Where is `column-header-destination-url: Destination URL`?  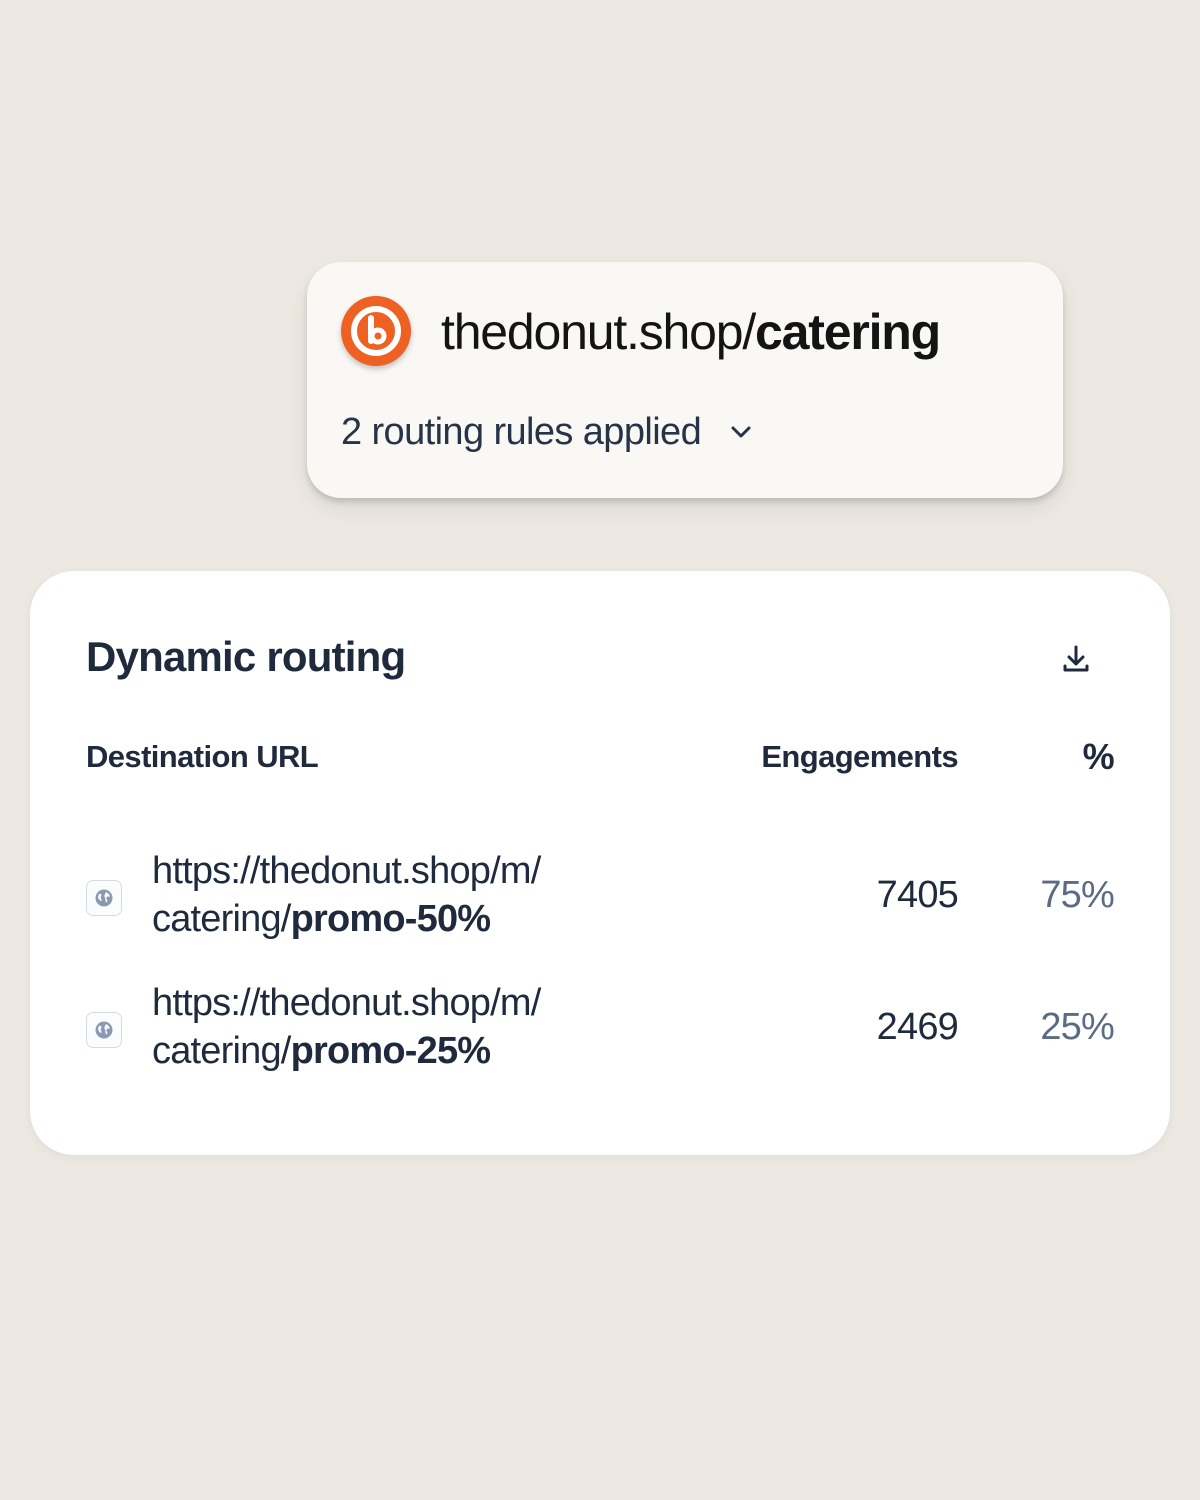
column-header-destination-url: Destination URL is located at coordinates (202, 756).